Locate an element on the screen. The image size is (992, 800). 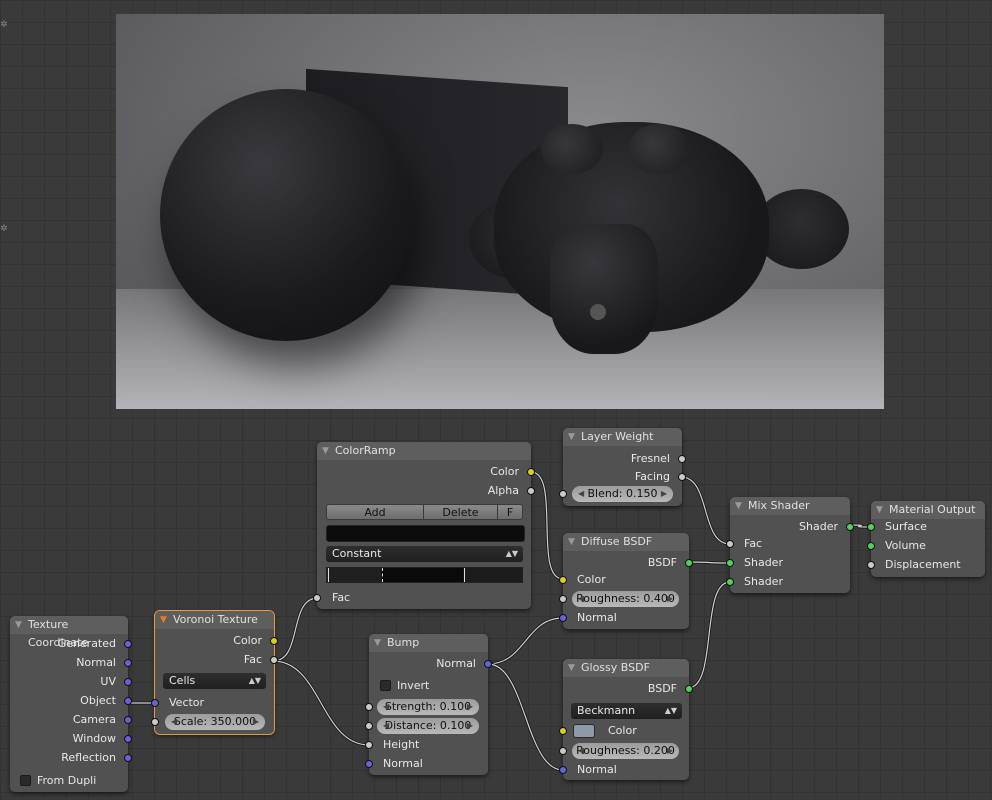
socket-shader2-in is located at coordinates (730, 582).